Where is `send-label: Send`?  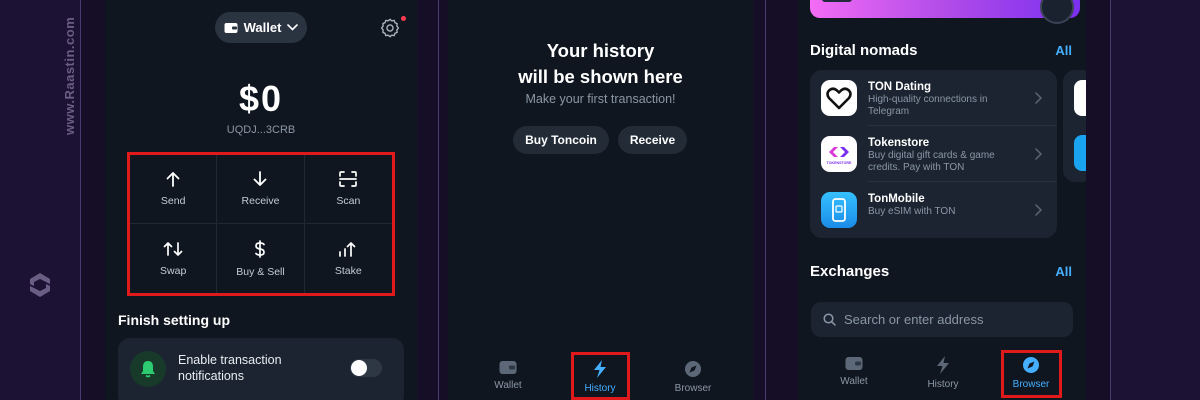 send-label: Send is located at coordinates (173, 201).